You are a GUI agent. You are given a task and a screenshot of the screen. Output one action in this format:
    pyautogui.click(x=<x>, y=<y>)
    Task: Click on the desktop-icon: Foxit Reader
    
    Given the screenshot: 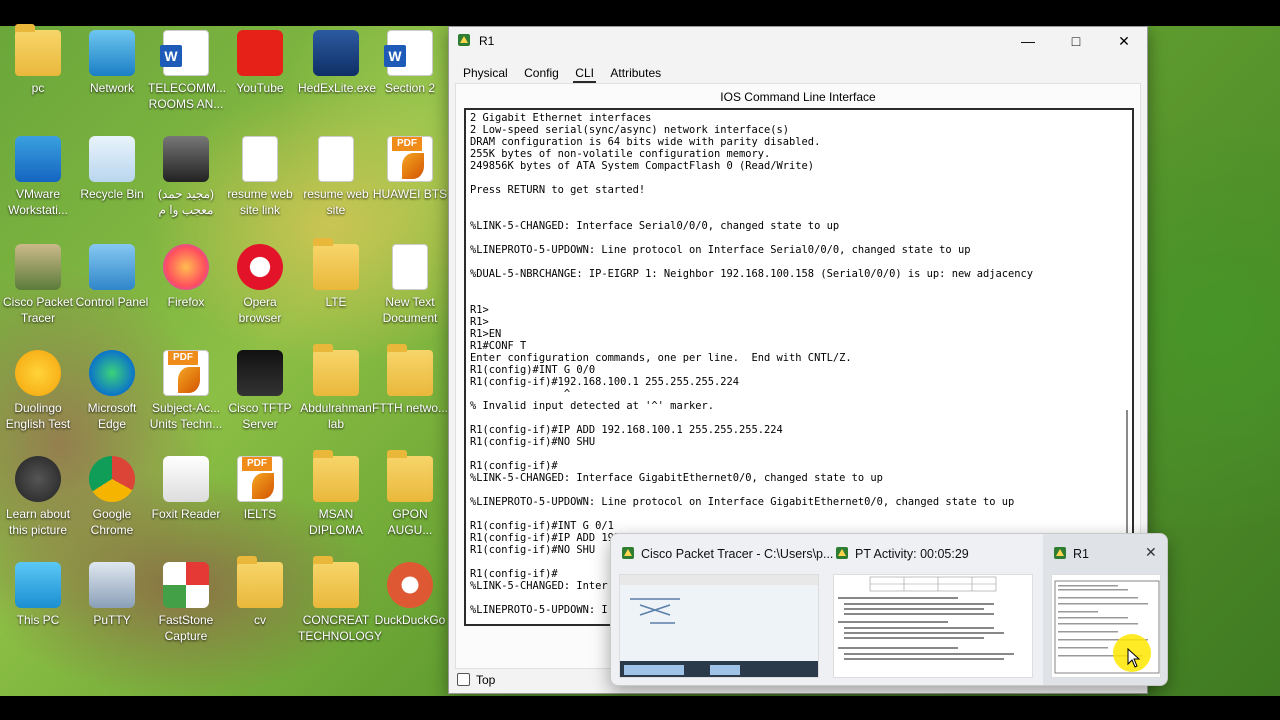 What is the action you would take?
    pyautogui.click(x=186, y=489)
    